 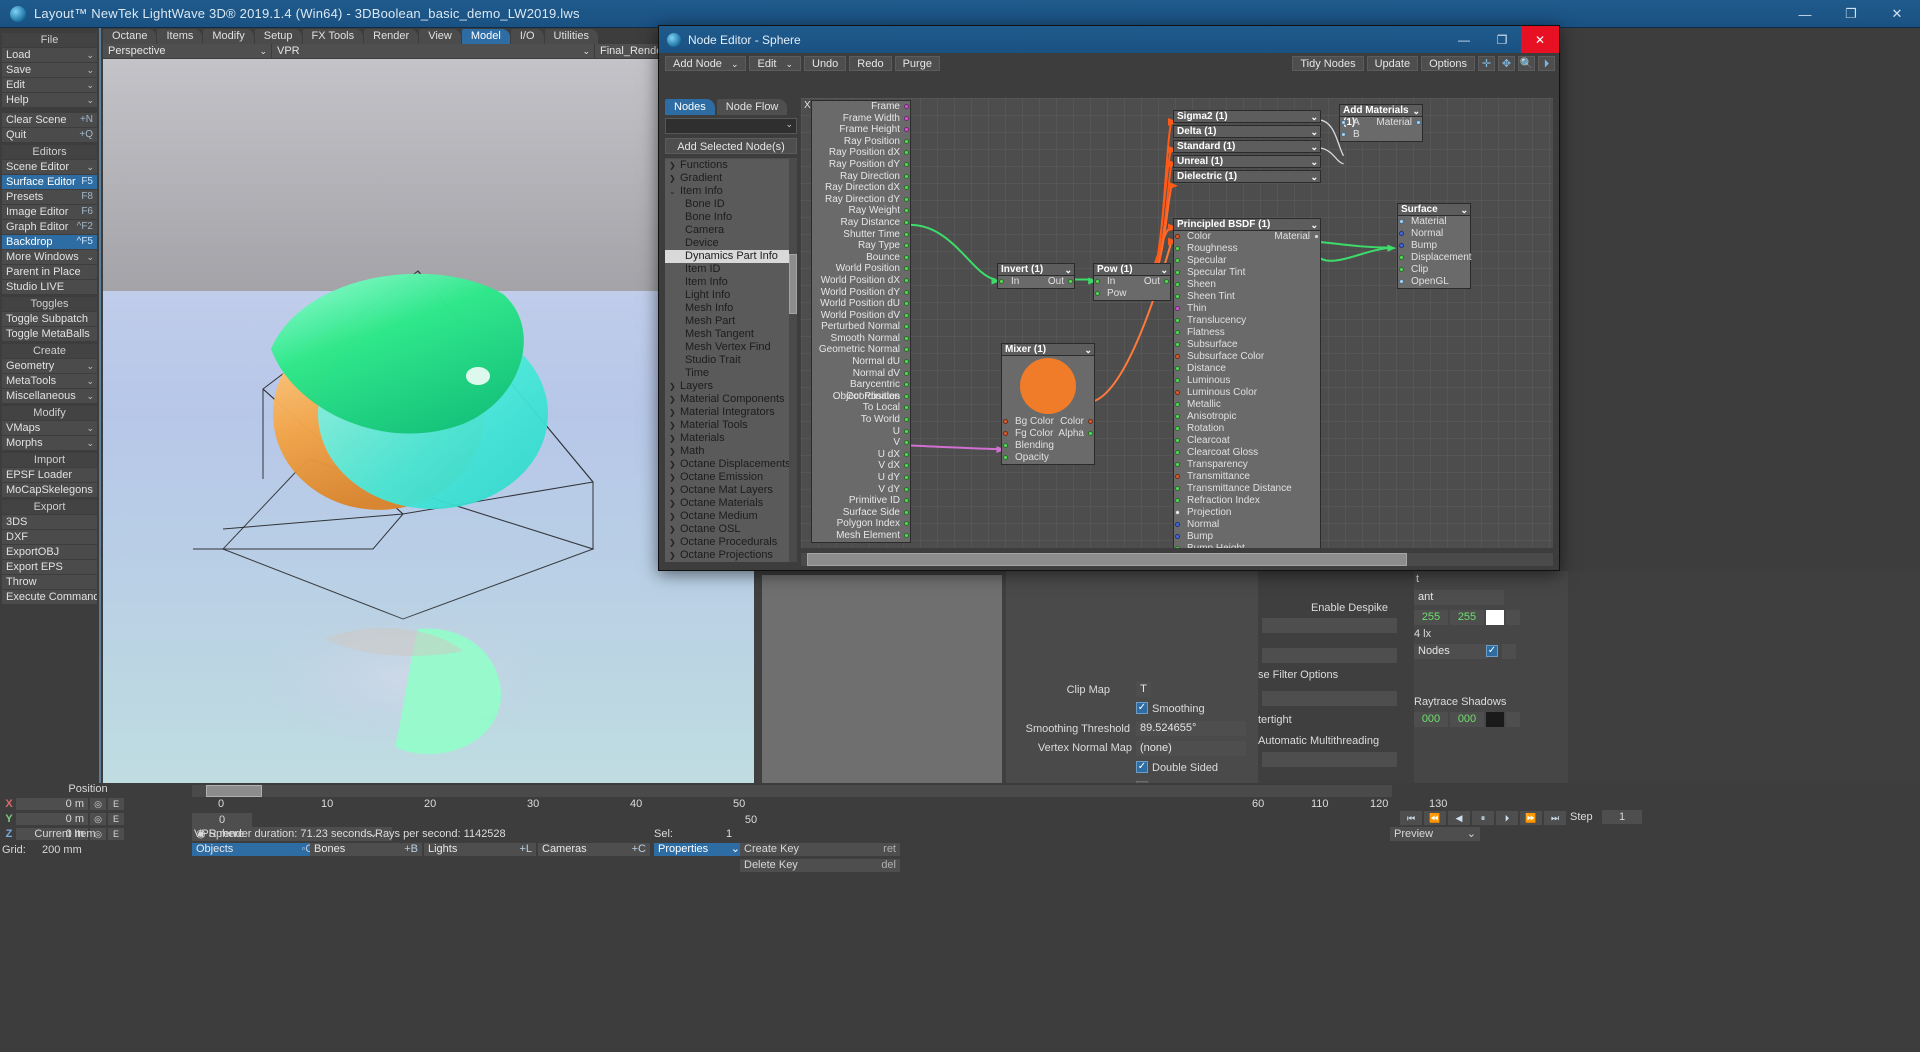 I want to click on node-title: Mixer (1) ⌄, so click(x=1048, y=350).